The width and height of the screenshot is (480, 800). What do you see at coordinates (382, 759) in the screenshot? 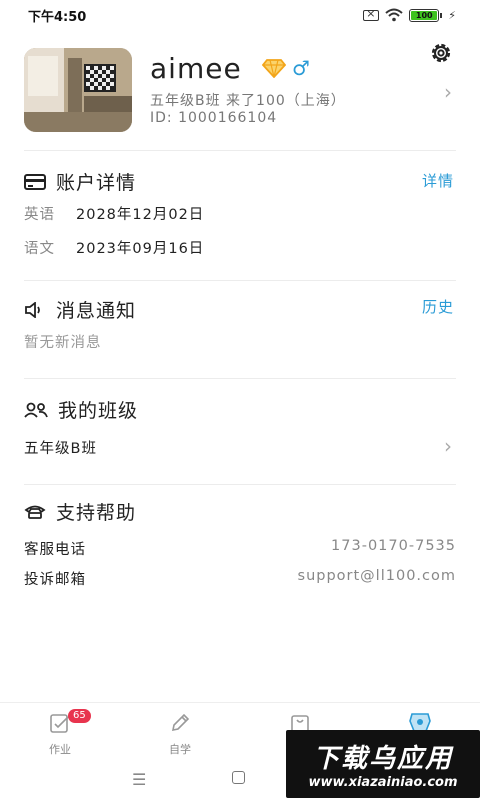
I see `watermark-title: 下载乌应用` at bounding box center [382, 759].